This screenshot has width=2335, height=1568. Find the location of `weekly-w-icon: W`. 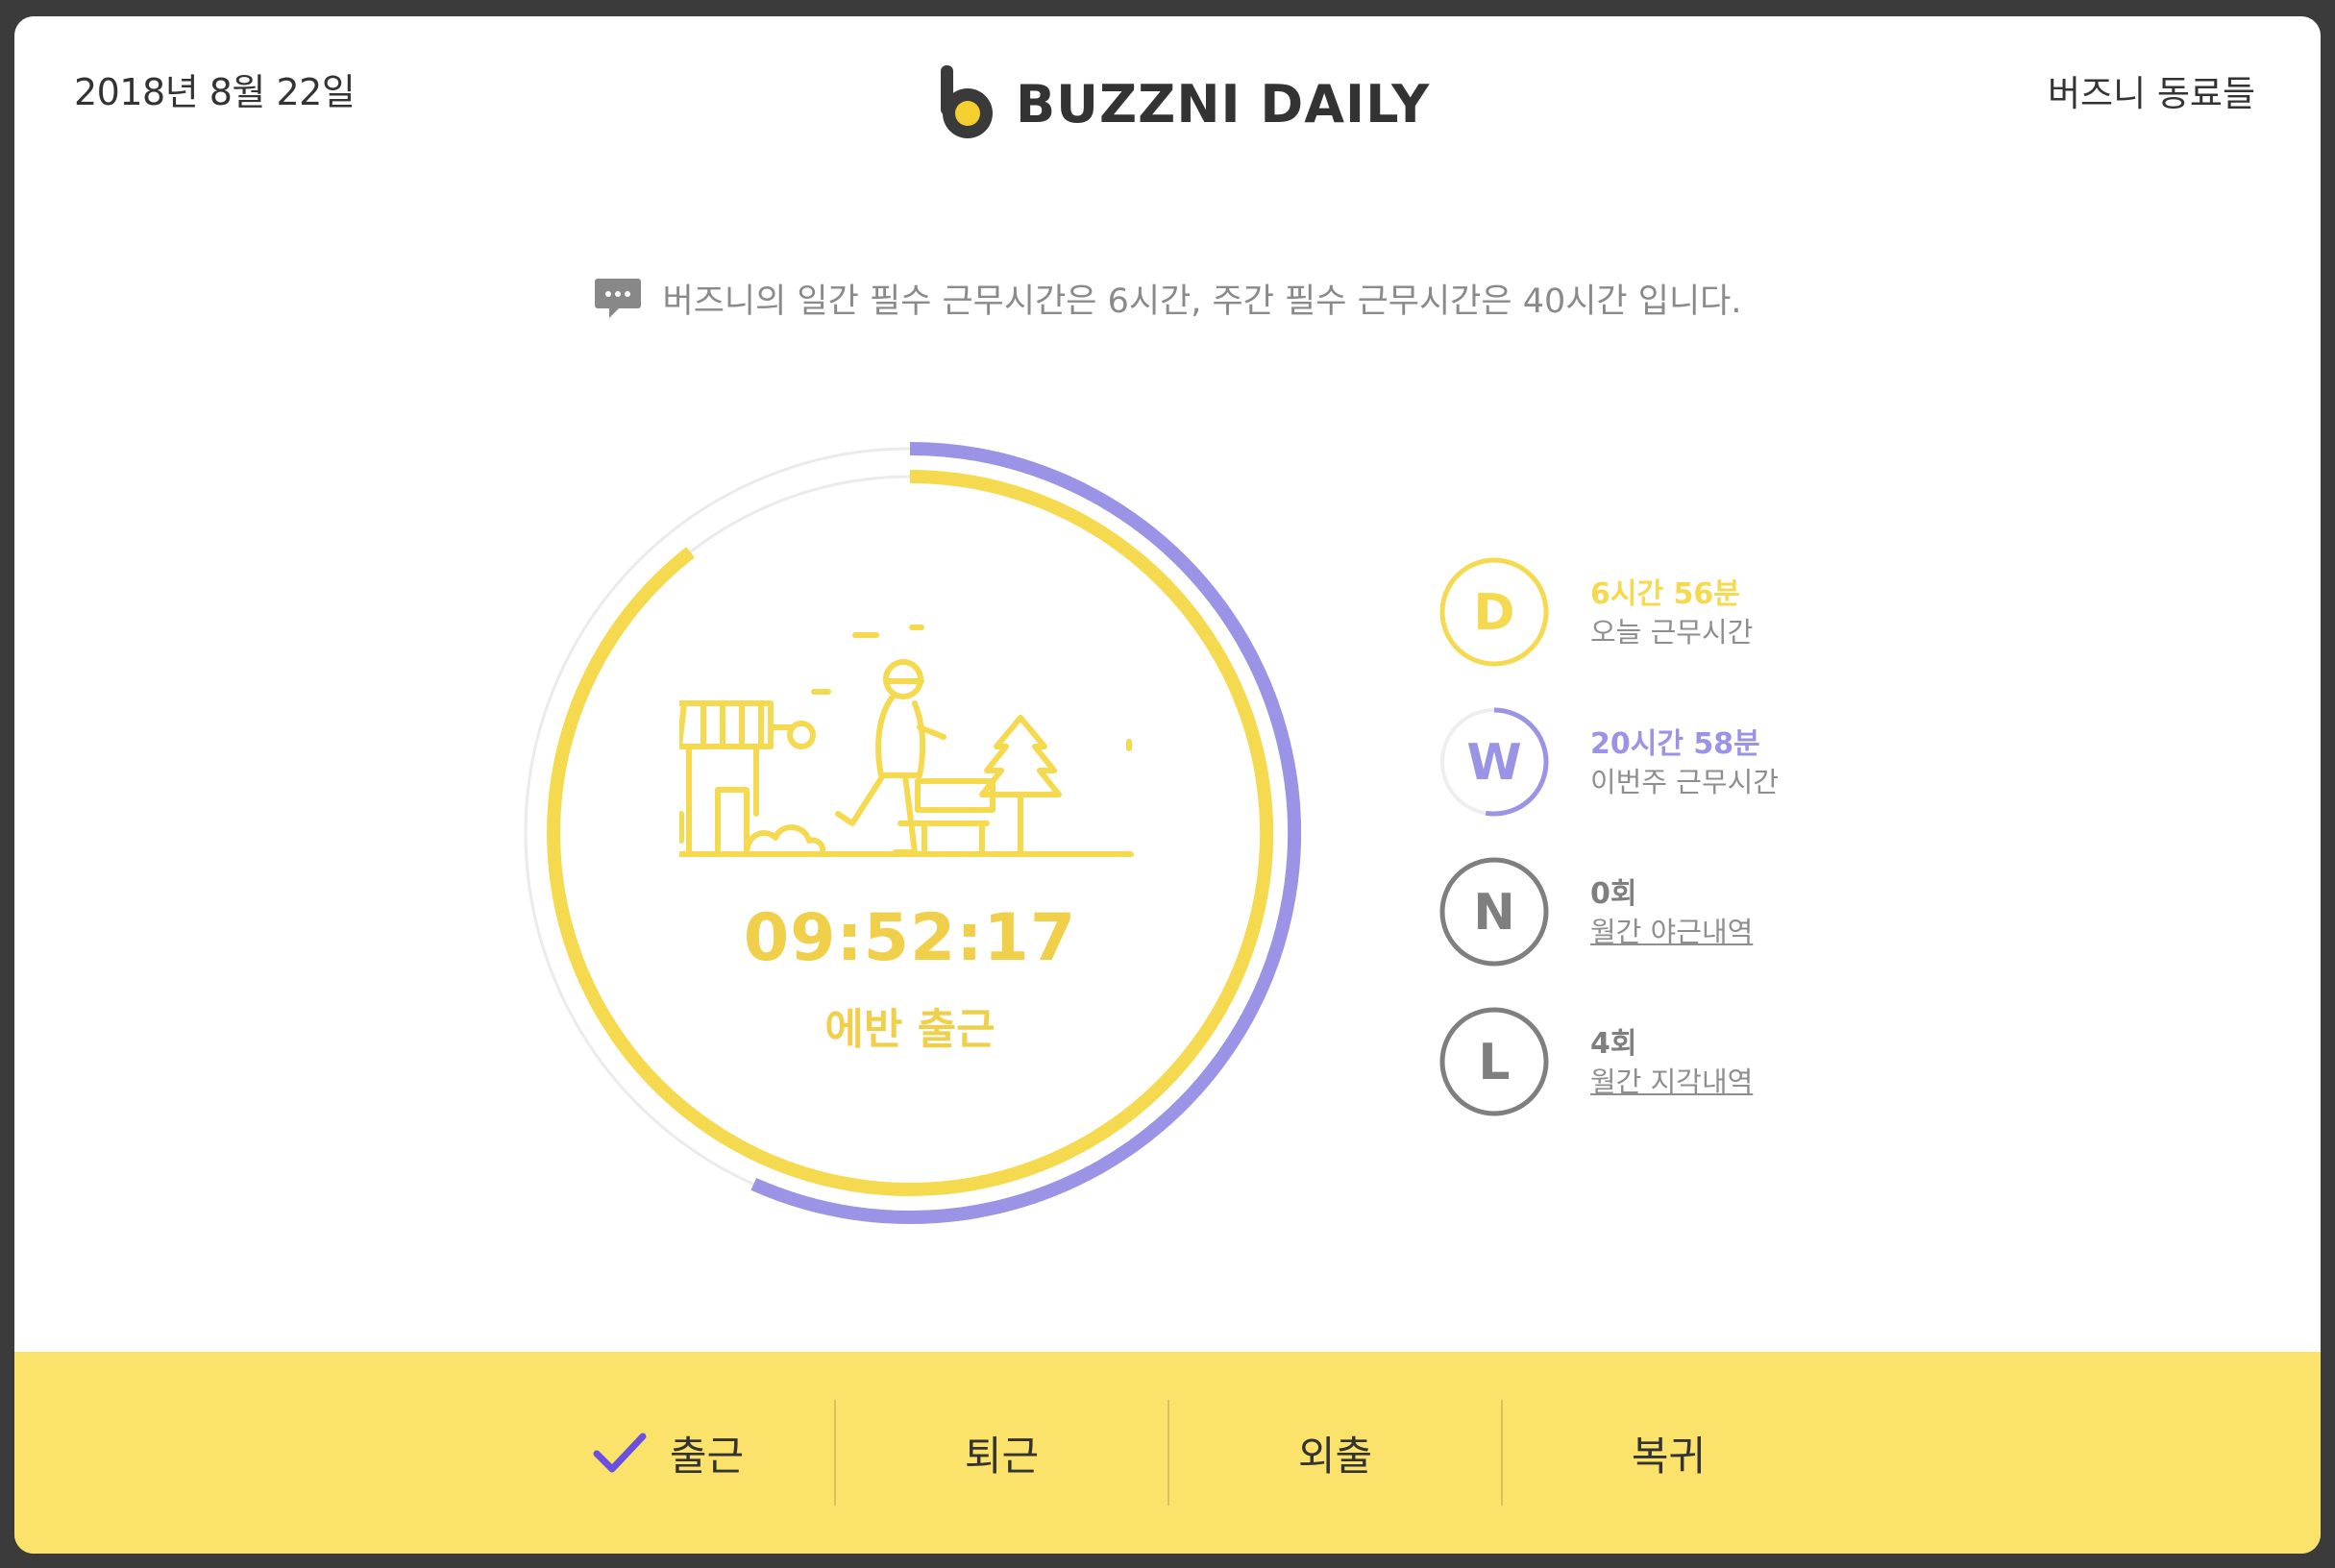

weekly-w-icon: W is located at coordinates (1494, 762).